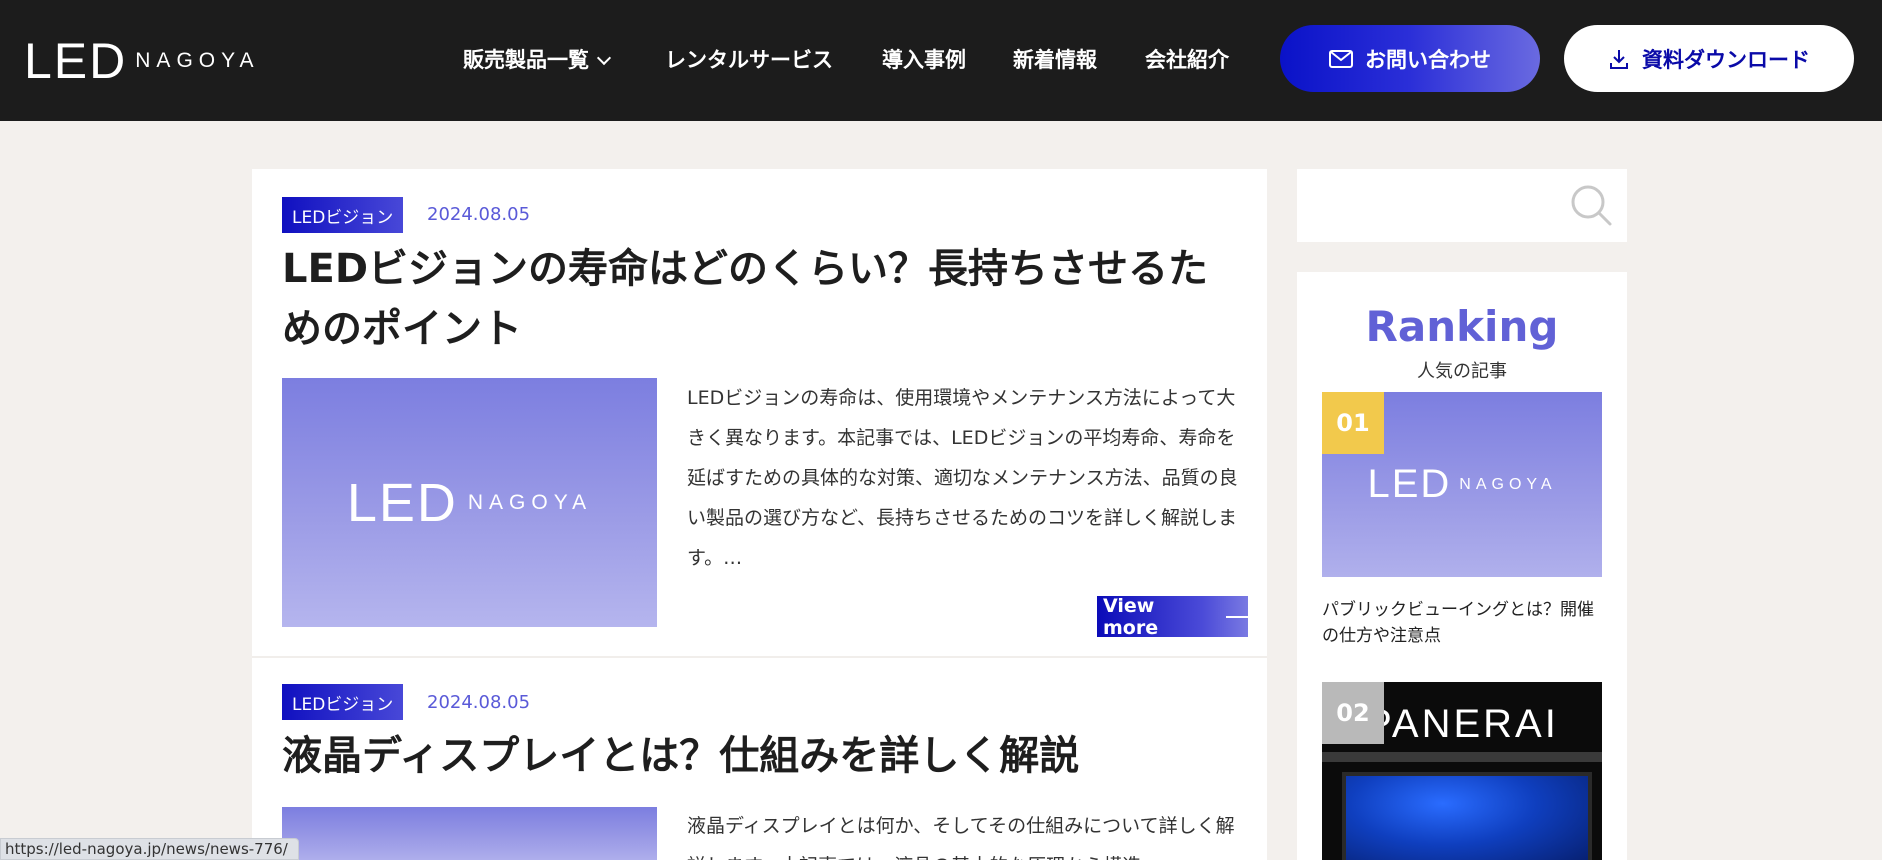  I want to click on search-box, so click(1462, 205).